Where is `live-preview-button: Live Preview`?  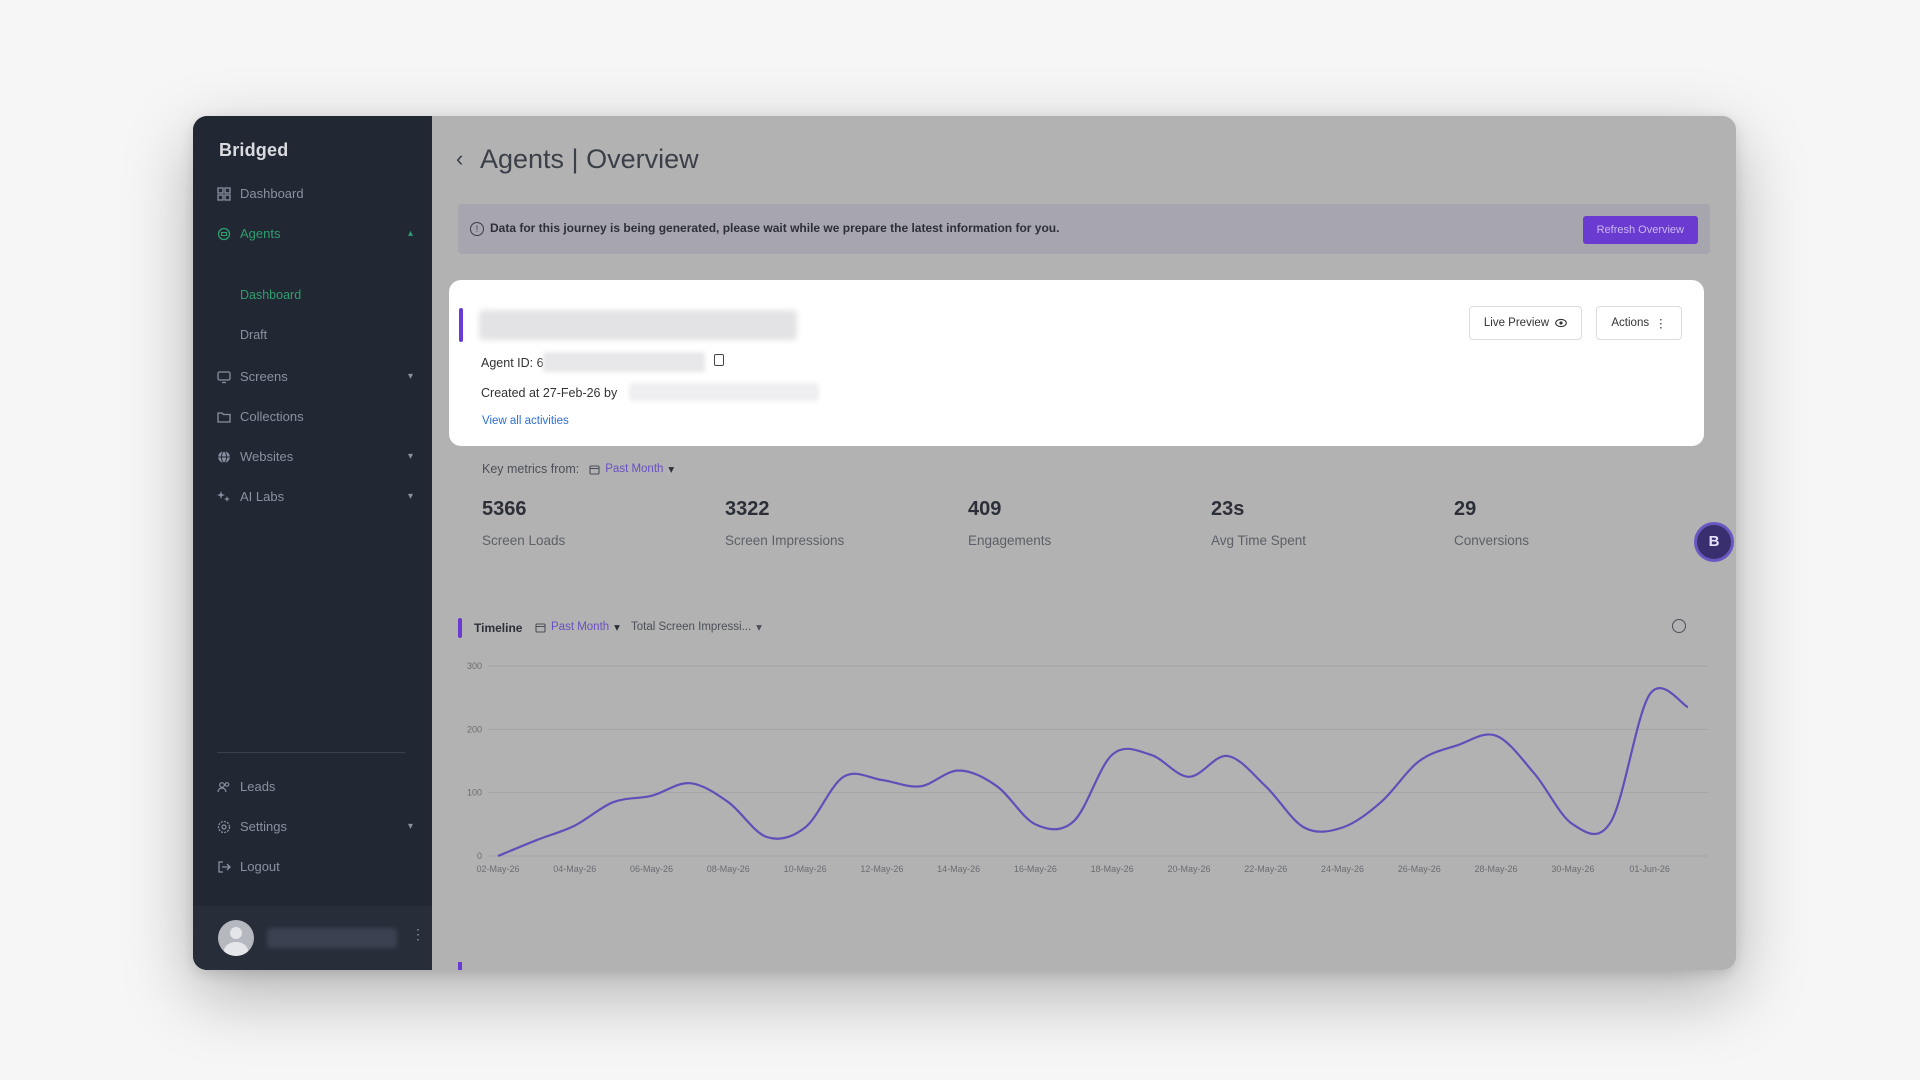
live-preview-button: Live Preview is located at coordinates (1525, 323).